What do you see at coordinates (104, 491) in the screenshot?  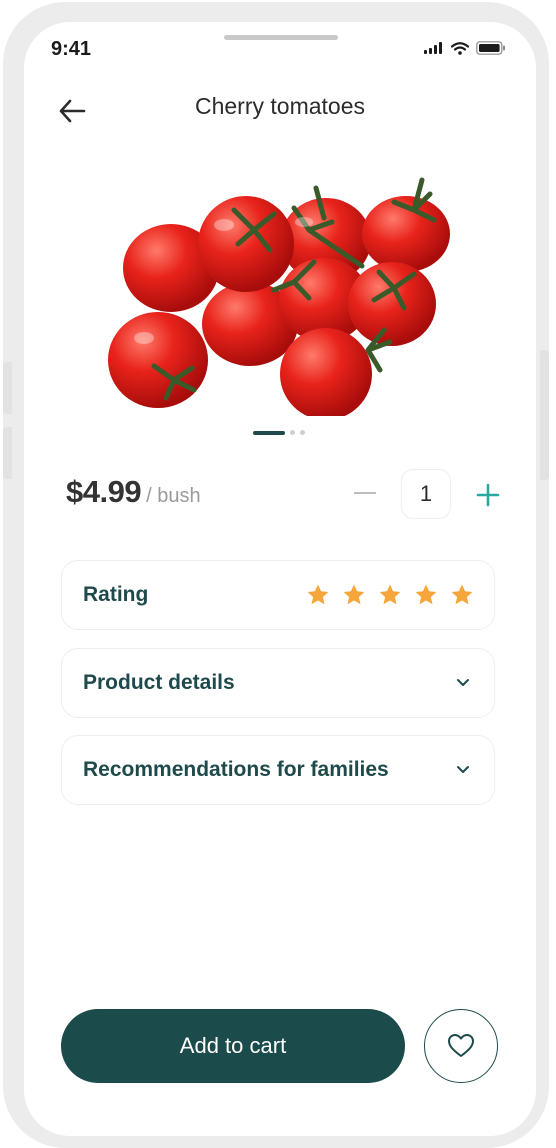 I see `price: $4.99` at bounding box center [104, 491].